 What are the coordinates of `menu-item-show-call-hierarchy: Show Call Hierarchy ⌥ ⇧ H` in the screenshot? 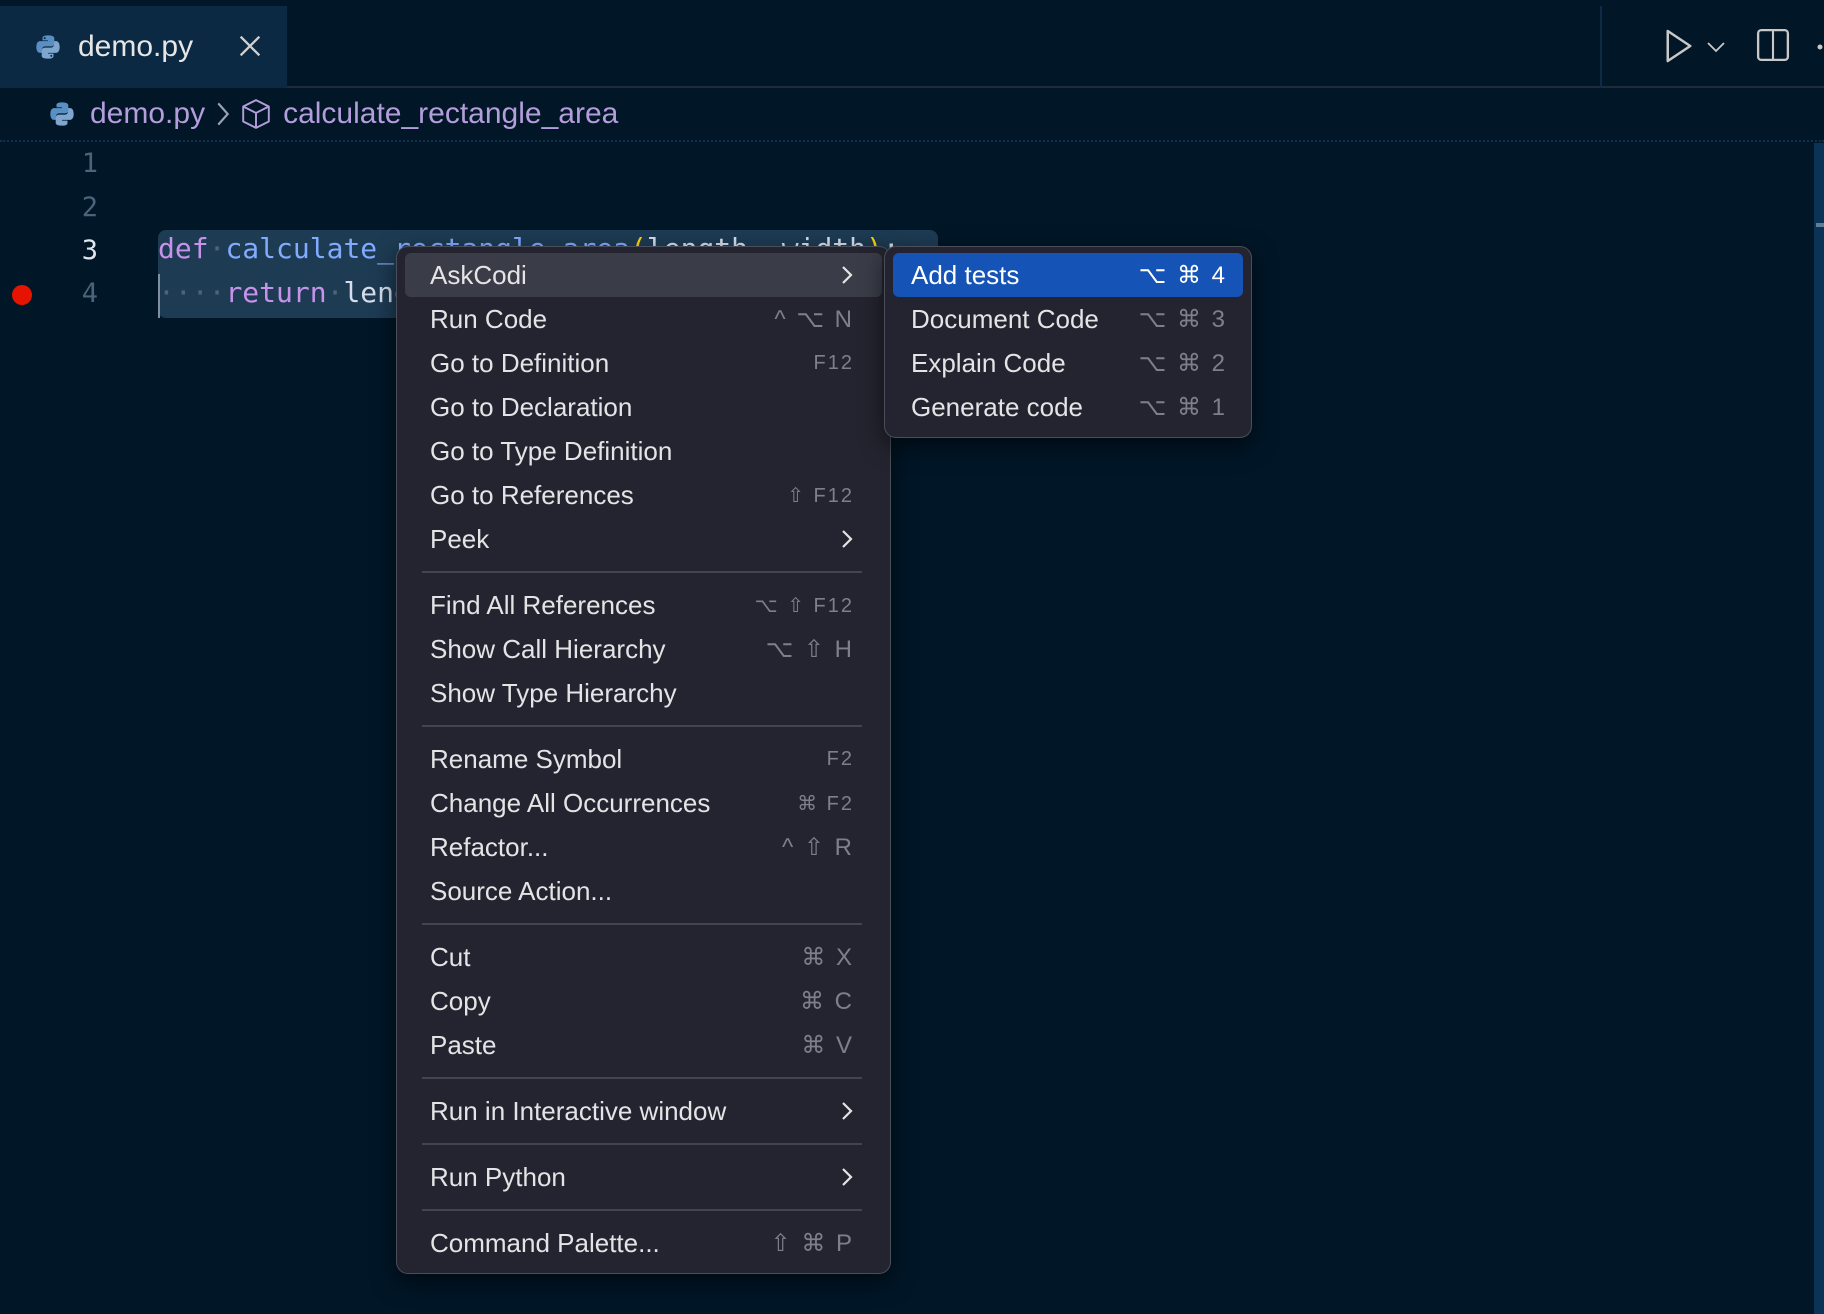 It's located at (643, 649).